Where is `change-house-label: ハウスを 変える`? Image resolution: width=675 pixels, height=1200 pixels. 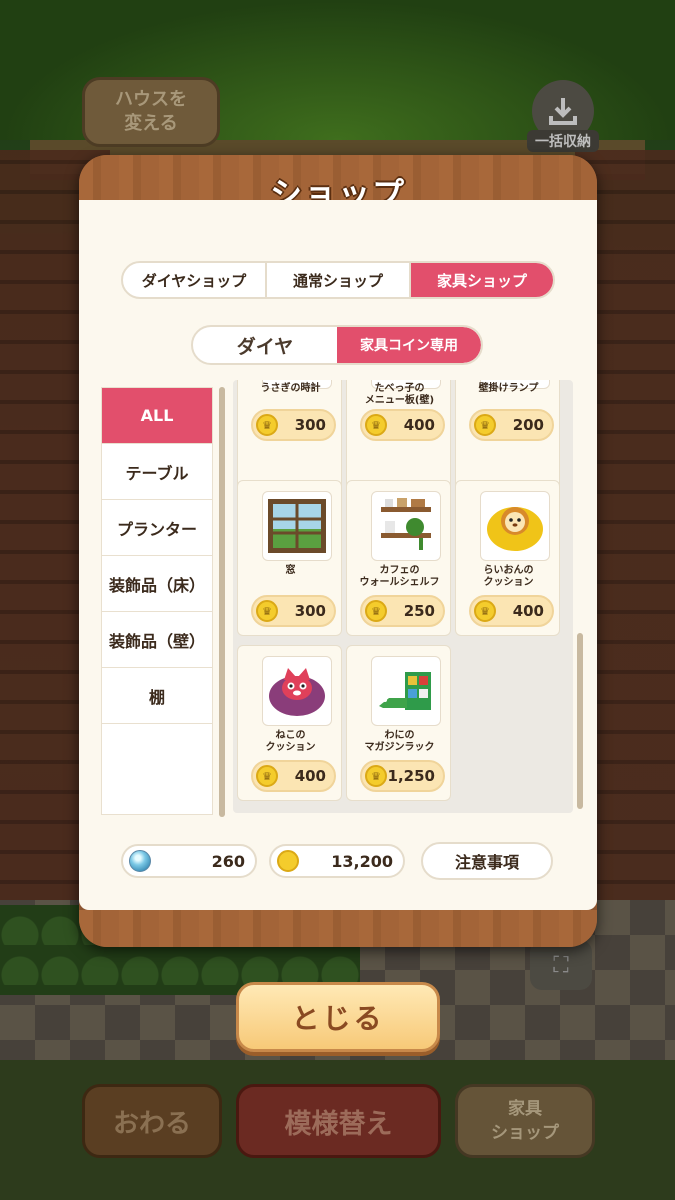 change-house-label: ハウスを 変える is located at coordinates (151, 111).